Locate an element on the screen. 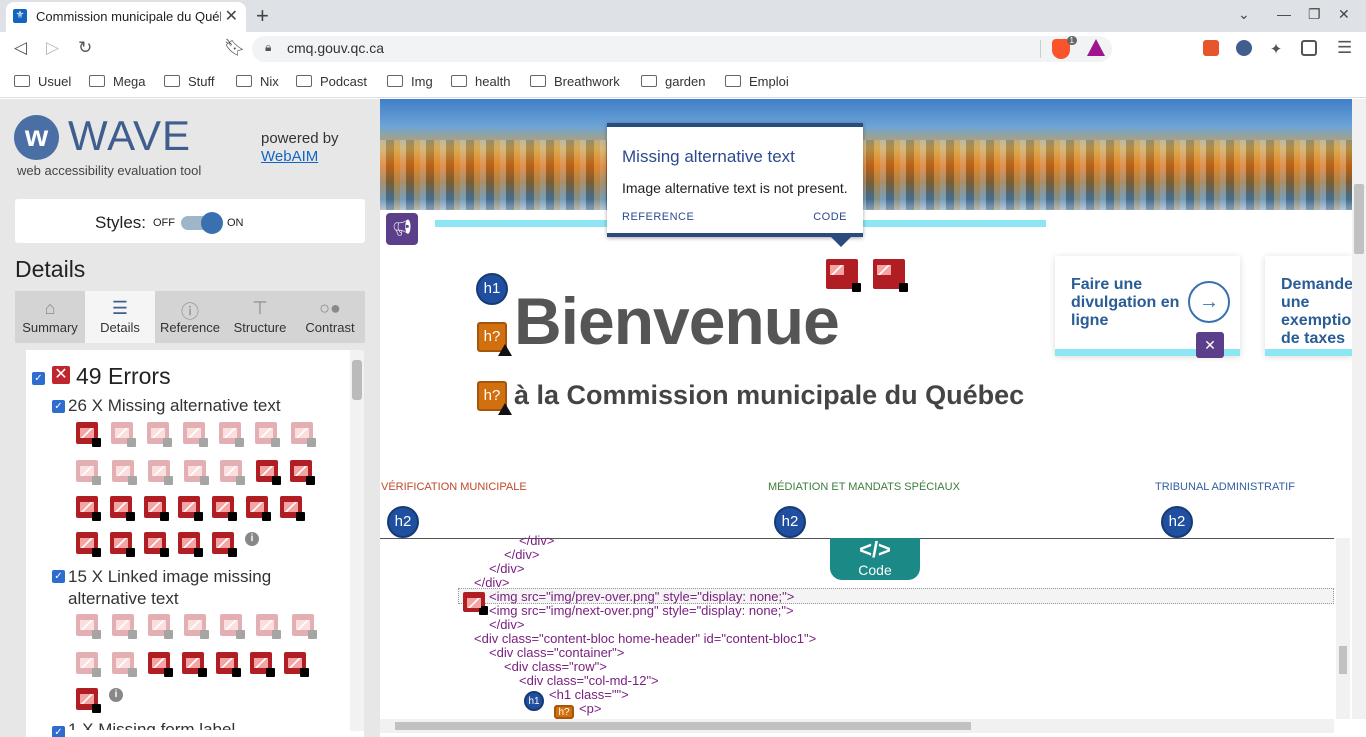 The image size is (1366, 737). address-bar: 🔒︎ cmq.gouv.qc.ca 1 is located at coordinates (682, 49).